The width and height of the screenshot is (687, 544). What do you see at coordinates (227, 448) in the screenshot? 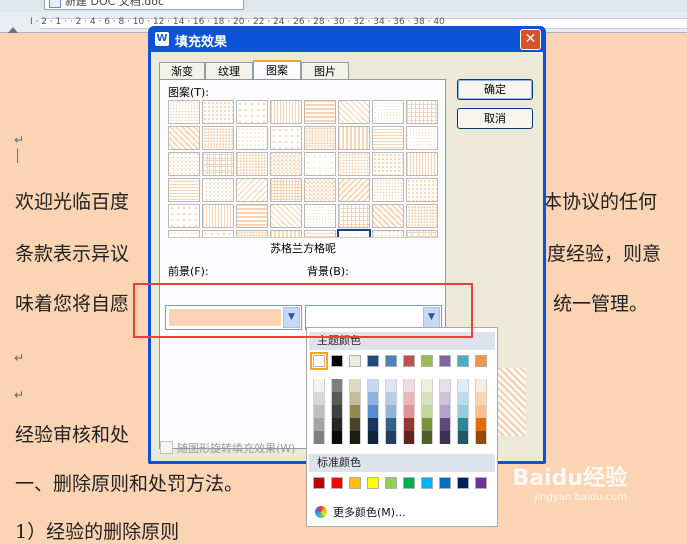
I see `rotate-with-shape-checkbox: 随图形旋转填充效果(W)` at bounding box center [227, 448].